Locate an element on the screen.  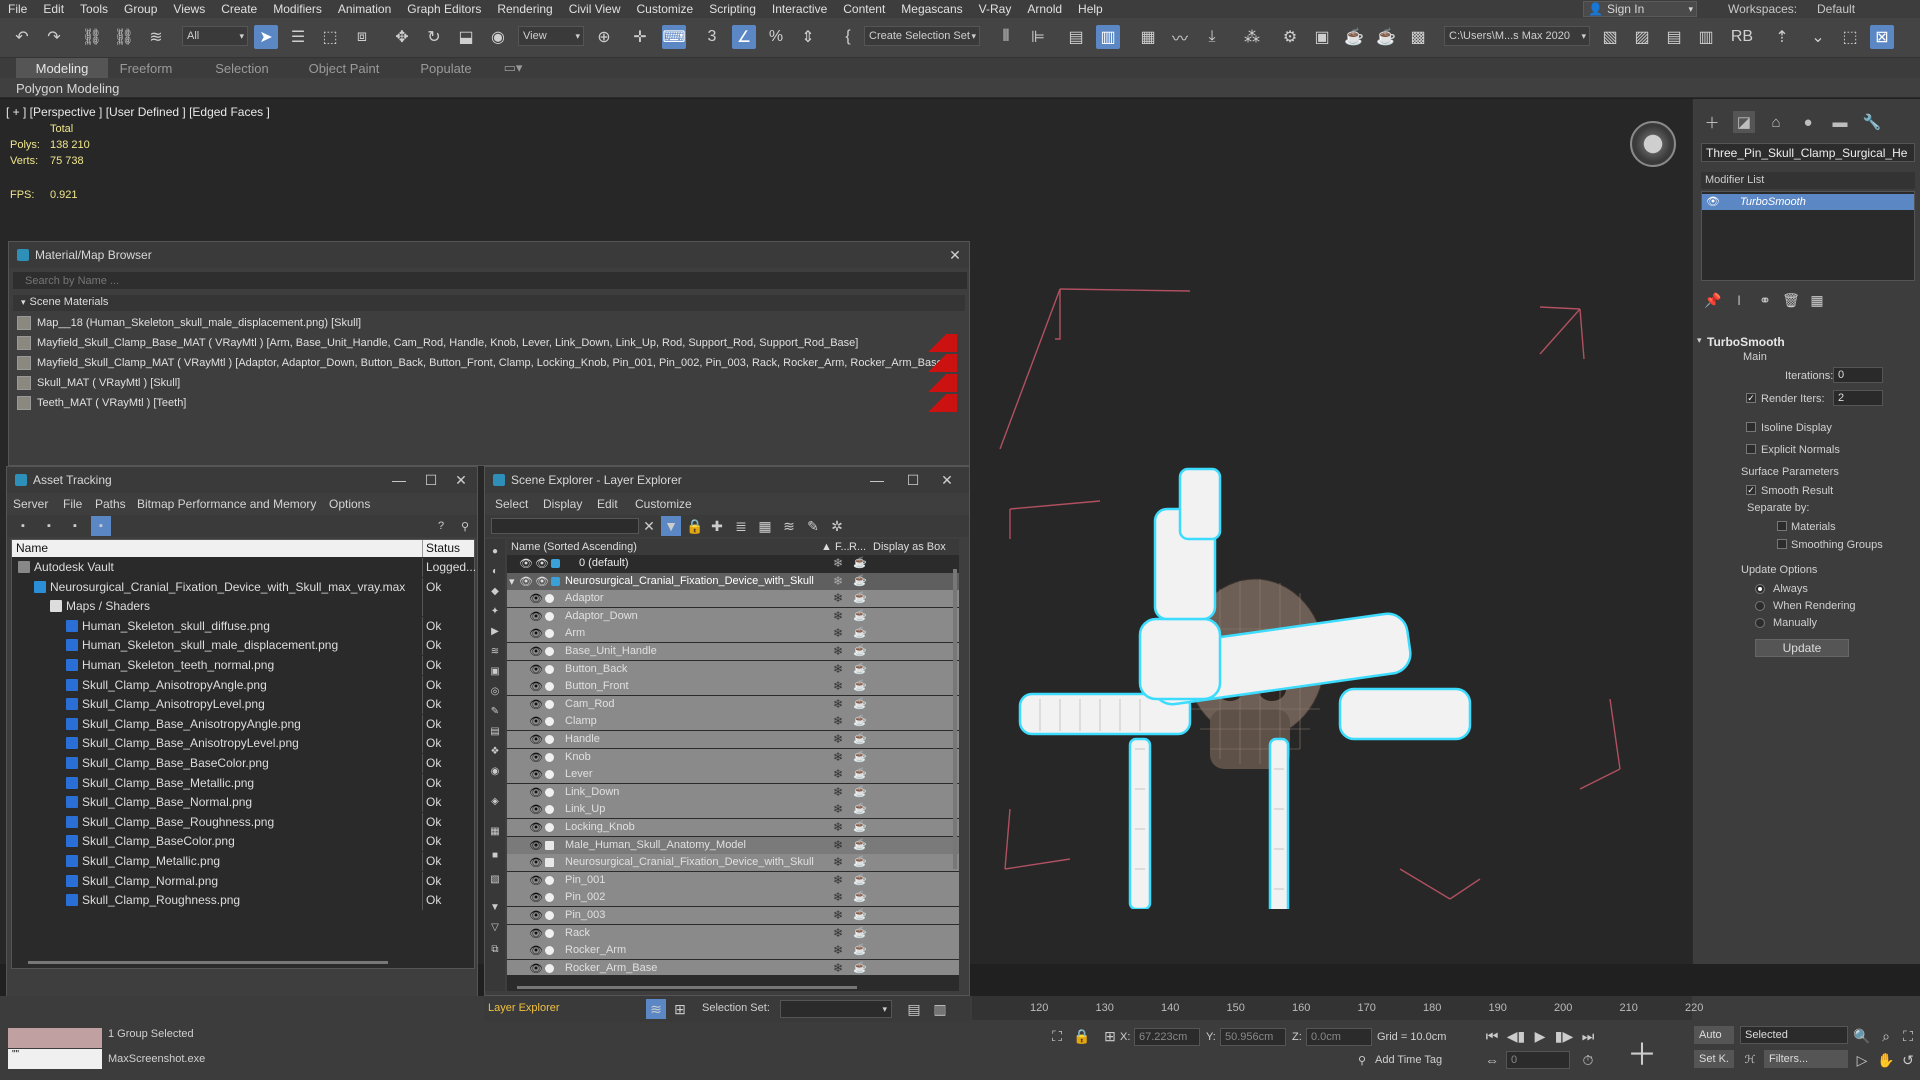
named-selection-set-dropdown: Create Selection Set is located at coordinates (922, 36).